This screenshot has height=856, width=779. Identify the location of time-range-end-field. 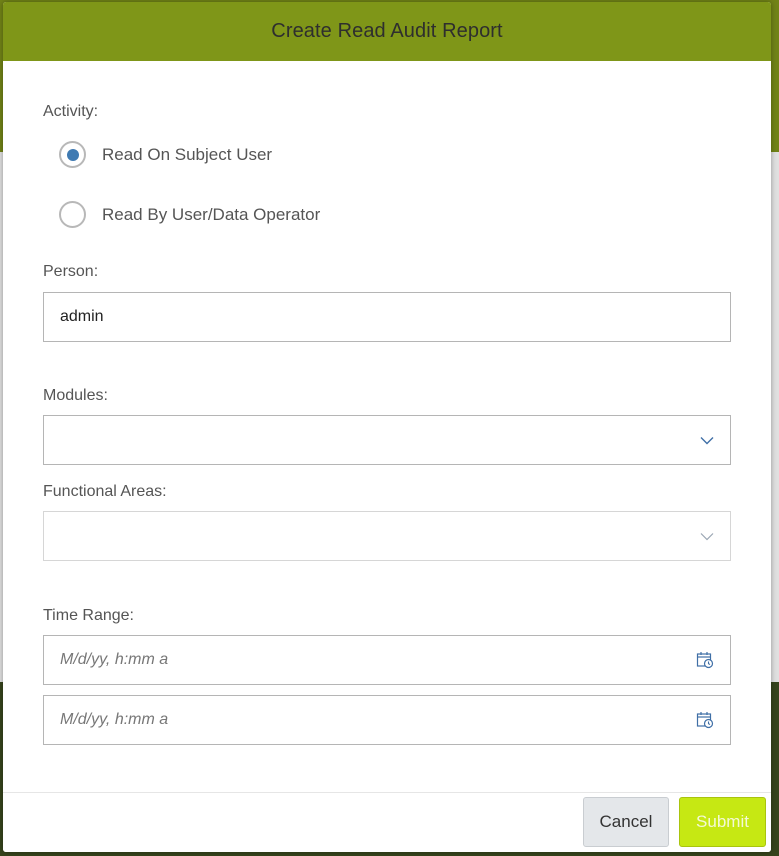
(387, 720).